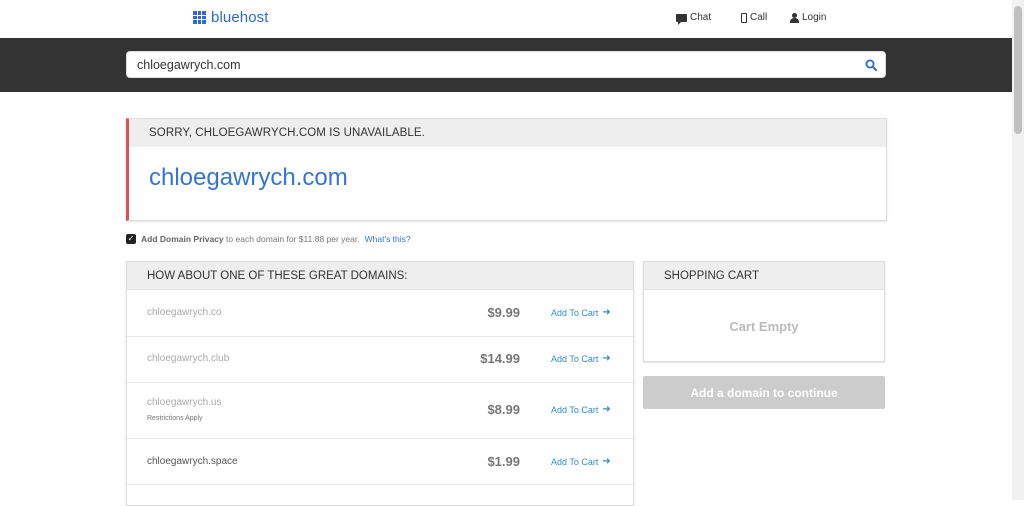 The width and height of the screenshot is (1024, 506). I want to click on shopping-cart-panel: SHOPPING CART Cart Empty, so click(764, 311).